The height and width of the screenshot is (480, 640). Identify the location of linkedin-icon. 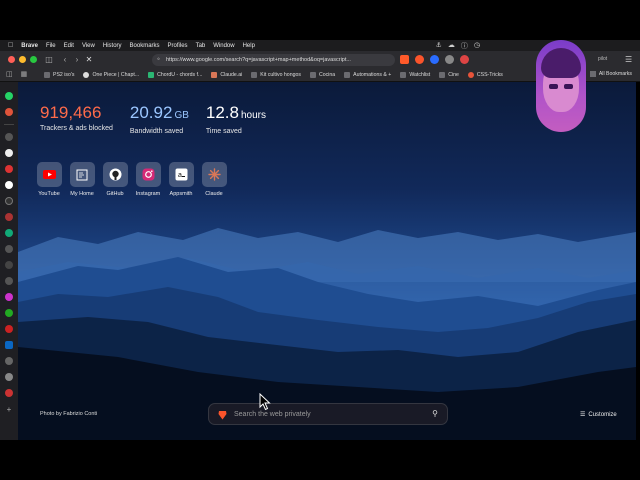
(9, 345).